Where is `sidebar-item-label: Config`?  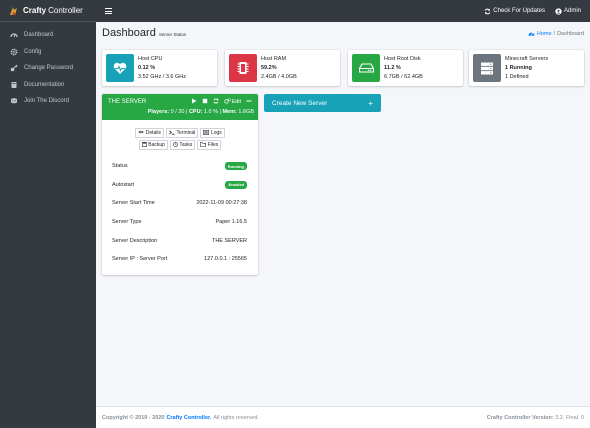
sidebar-item-label: Config is located at coordinates (33, 51).